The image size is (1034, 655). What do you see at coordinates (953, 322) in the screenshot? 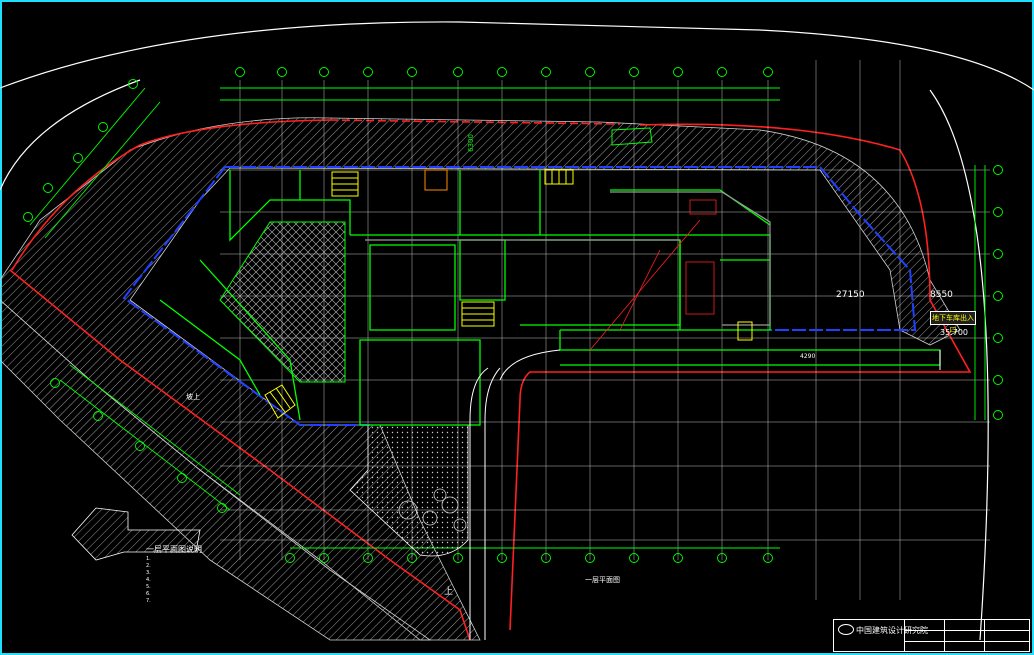
I see `garage-entrance-sign: 地下车库出入口` at bounding box center [953, 322].